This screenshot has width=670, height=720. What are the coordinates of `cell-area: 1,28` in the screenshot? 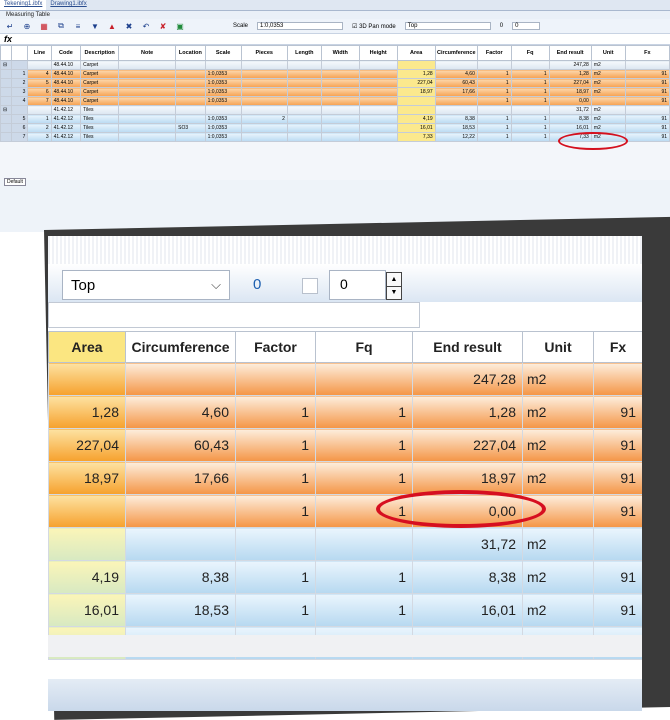 It's located at (87, 412).